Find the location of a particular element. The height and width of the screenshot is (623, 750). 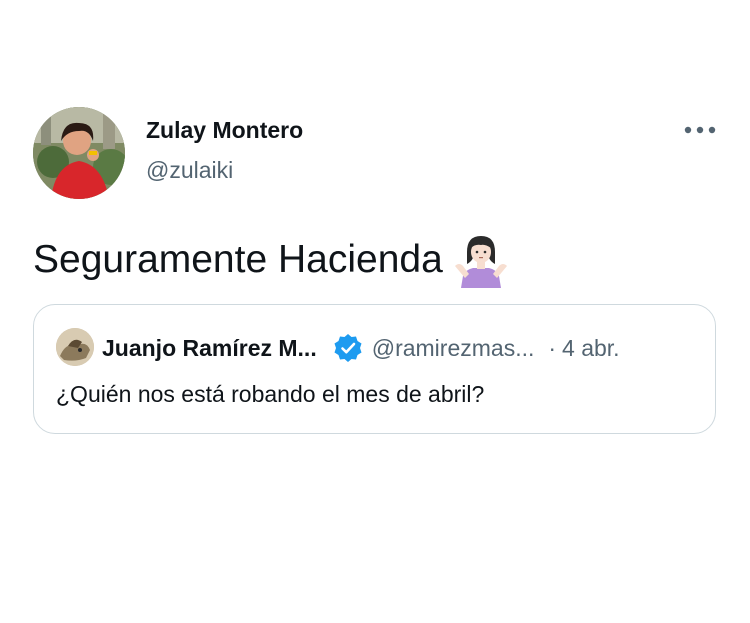

author-avatar-image is located at coordinates (79, 153).